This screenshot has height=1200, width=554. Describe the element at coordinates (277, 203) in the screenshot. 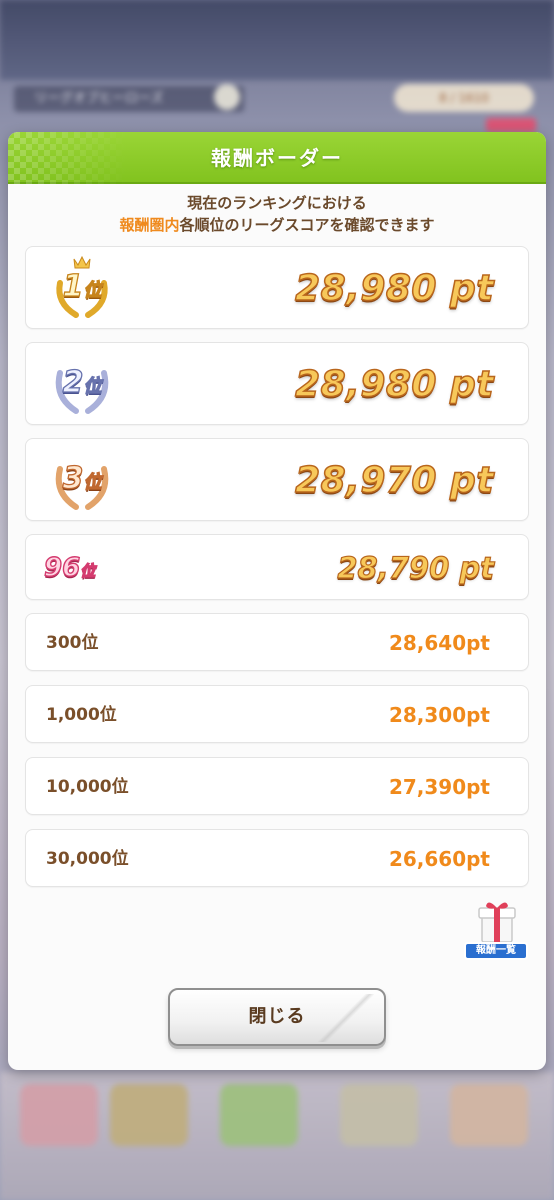

I see `description-line-1: 現在のランキングにおける` at that location.